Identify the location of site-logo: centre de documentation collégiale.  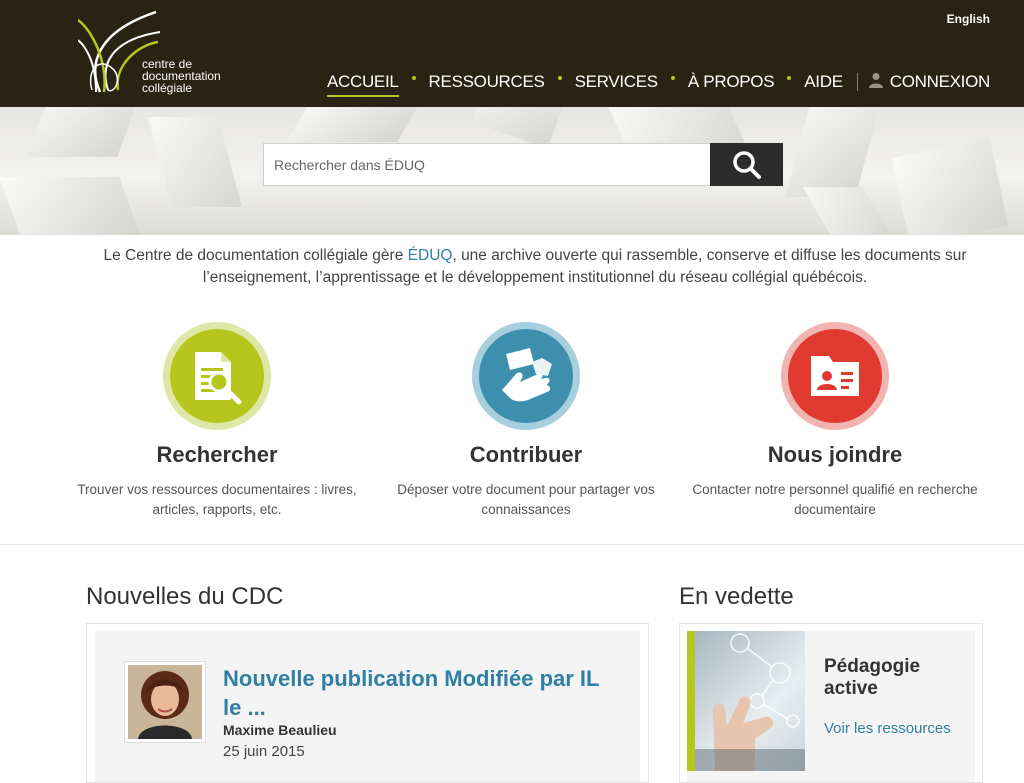
(157, 55).